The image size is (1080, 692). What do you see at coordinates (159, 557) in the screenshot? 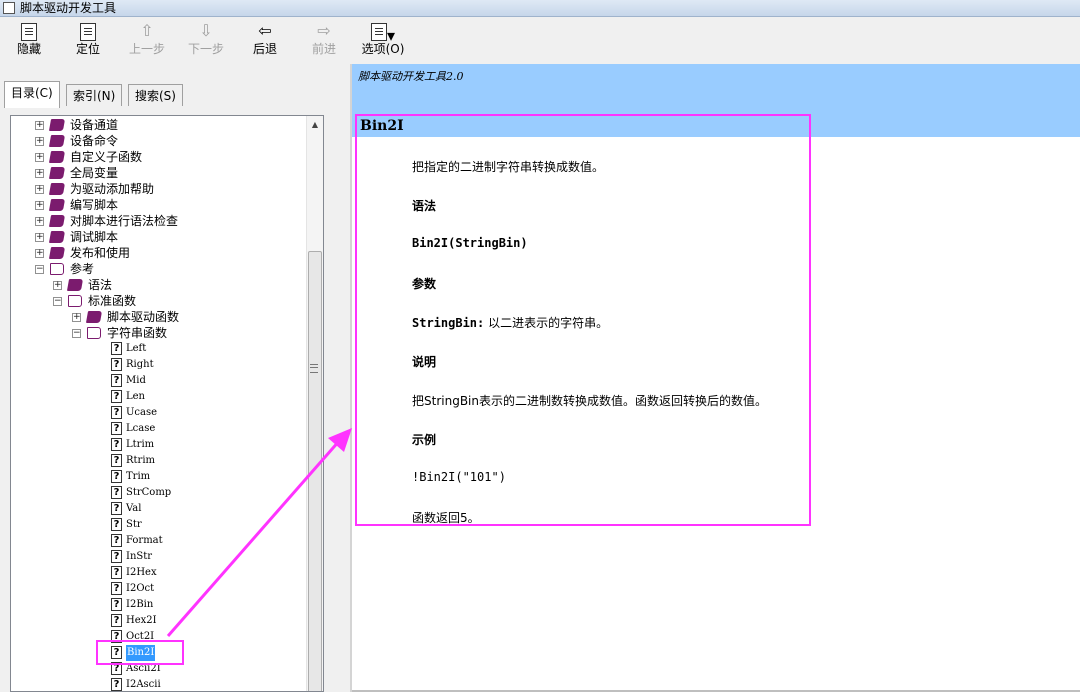
I see `tree-item-func-InStr: ? InStr` at bounding box center [159, 557].